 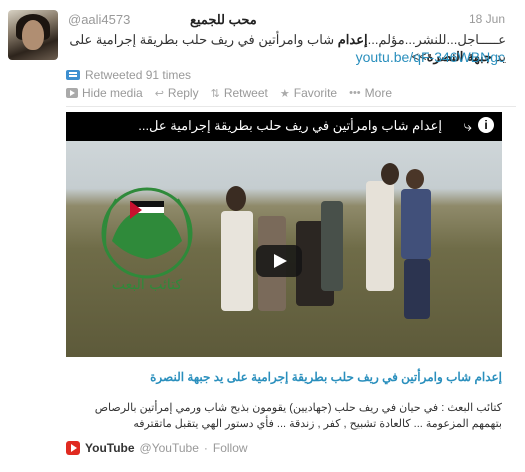 I want to click on tweet-date: 18 Jun, so click(x=487, y=19).